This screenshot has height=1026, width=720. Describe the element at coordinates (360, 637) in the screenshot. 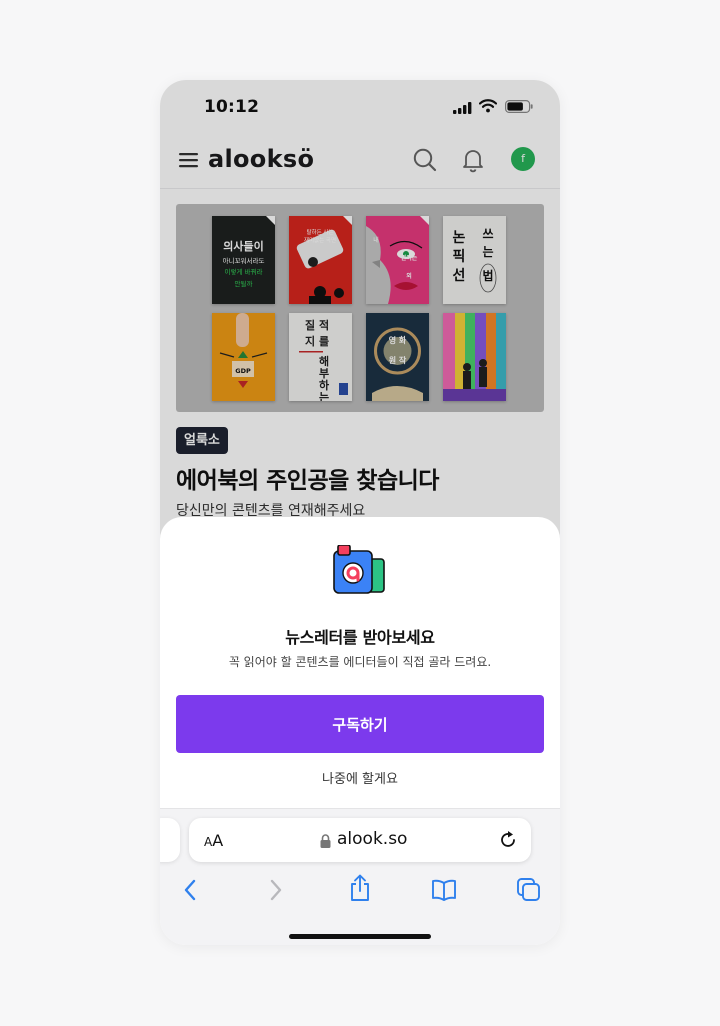

I see `sheet-title: 뉴스레터를 받아보세요` at that location.